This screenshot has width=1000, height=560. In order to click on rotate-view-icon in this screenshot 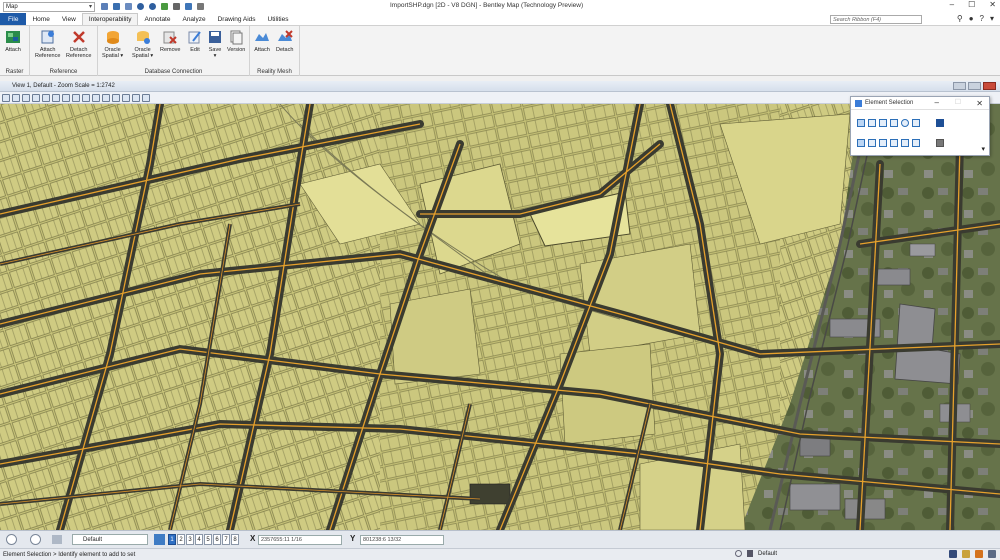, I will do `click(86, 97)`.